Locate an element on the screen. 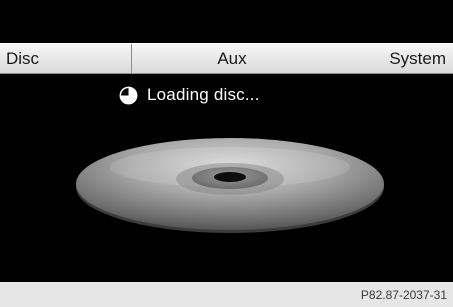 The width and height of the screenshot is (453, 307). tab-system: System is located at coordinates (392, 58).